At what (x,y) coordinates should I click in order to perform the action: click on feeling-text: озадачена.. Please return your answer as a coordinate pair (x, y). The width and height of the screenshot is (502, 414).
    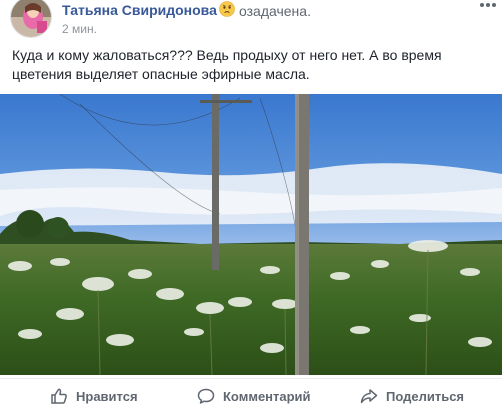
    Looking at the image, I should click on (275, 11).